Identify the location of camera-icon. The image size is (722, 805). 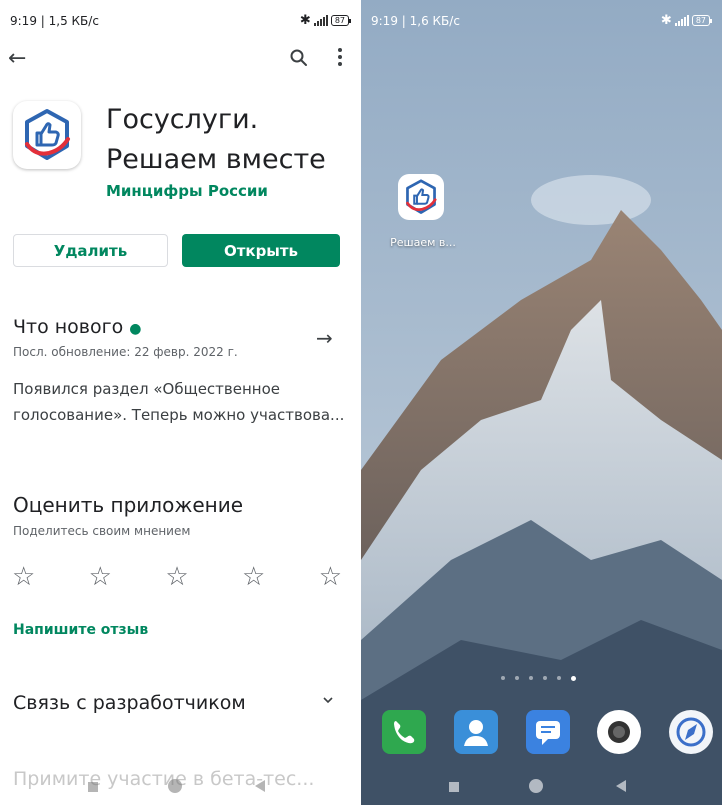
(619, 732).